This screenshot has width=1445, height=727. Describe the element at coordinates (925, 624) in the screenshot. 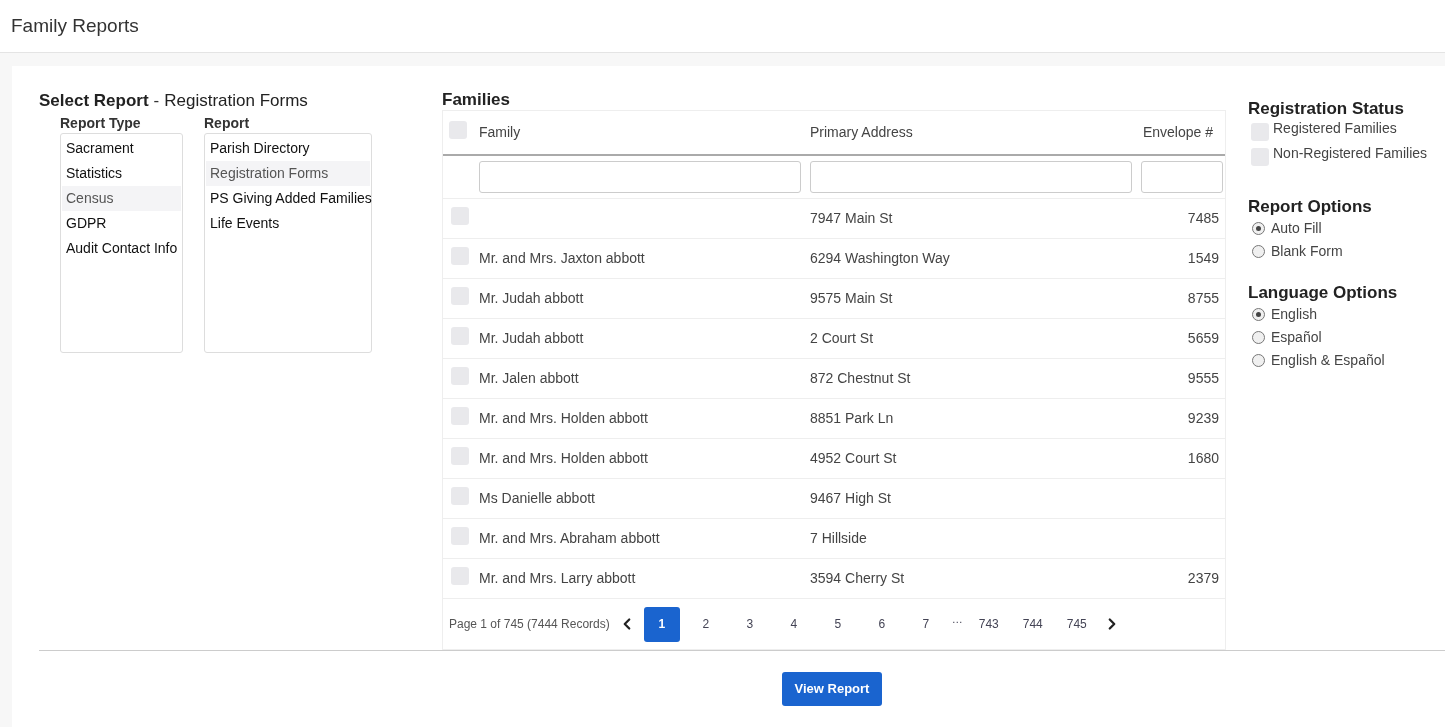

I see `page-link: 7` at that location.